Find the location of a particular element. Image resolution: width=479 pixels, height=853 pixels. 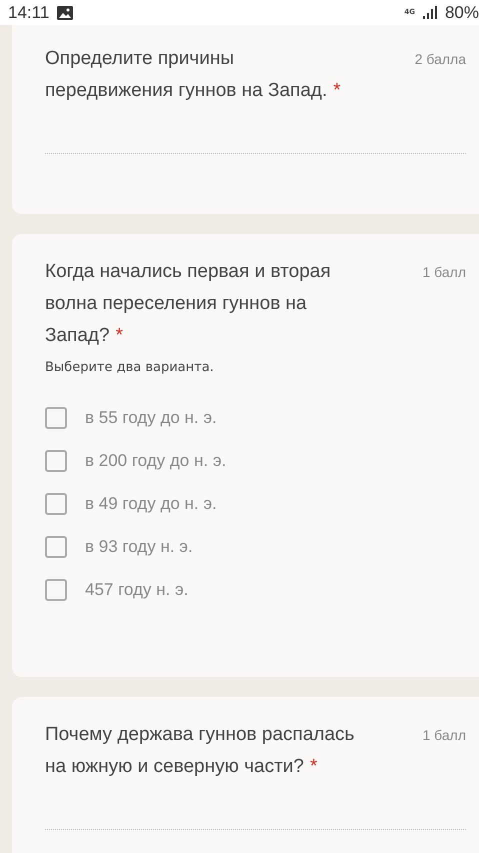

status-time: 14:11 is located at coordinates (29, 12).